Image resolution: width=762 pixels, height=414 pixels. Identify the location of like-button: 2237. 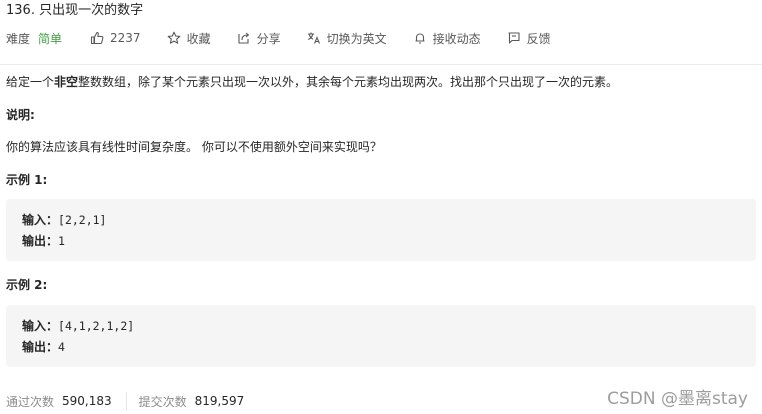
(115, 38).